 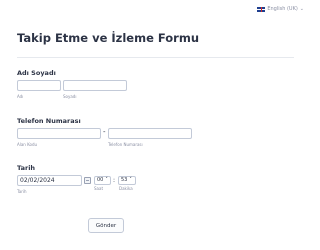 I want to click on chevron-down-icon: ⌄, so click(x=301, y=9).